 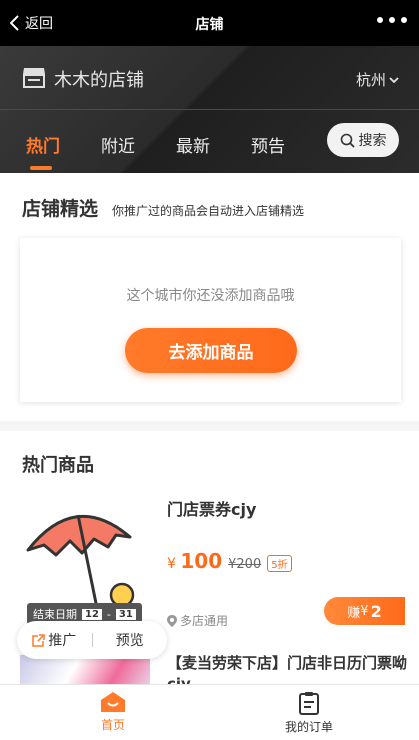 I want to click on price-currency: ¥, so click(x=171, y=564).